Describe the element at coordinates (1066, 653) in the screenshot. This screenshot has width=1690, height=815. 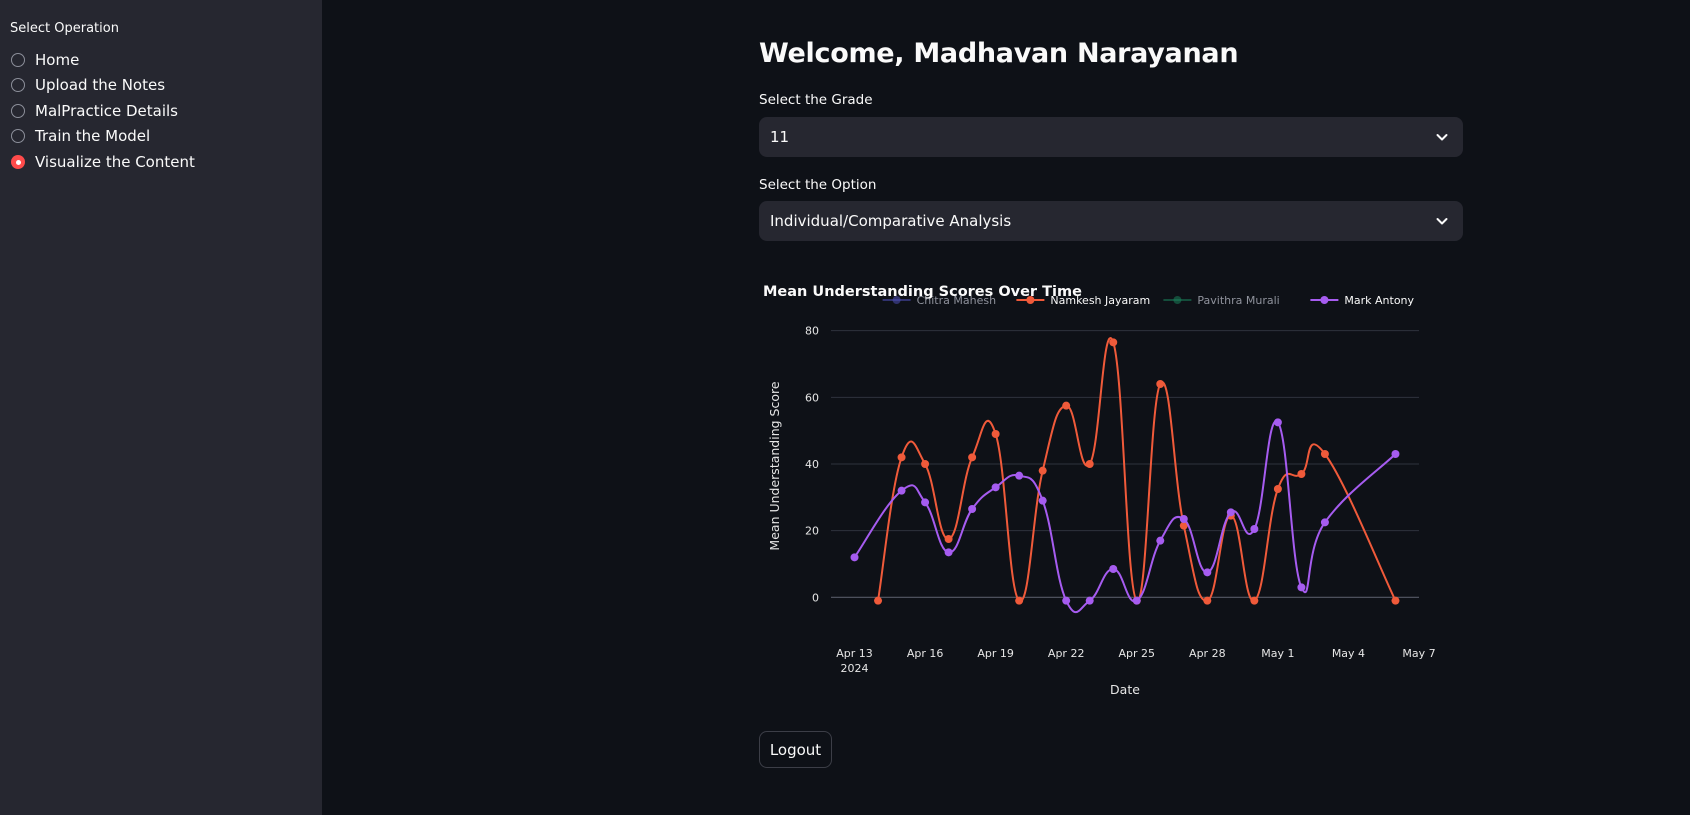
I see `x-tick-label: Apr 22` at that location.